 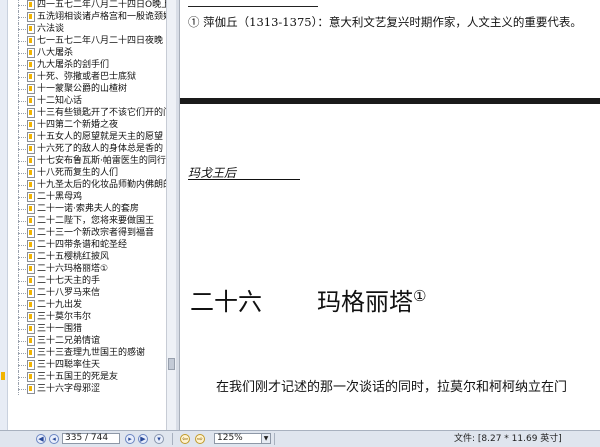 What do you see at coordinates (87, 185) in the screenshot?
I see `bookmark-item: 十九圣太后的化妆品师勤内佛朗的` at bounding box center [87, 185].